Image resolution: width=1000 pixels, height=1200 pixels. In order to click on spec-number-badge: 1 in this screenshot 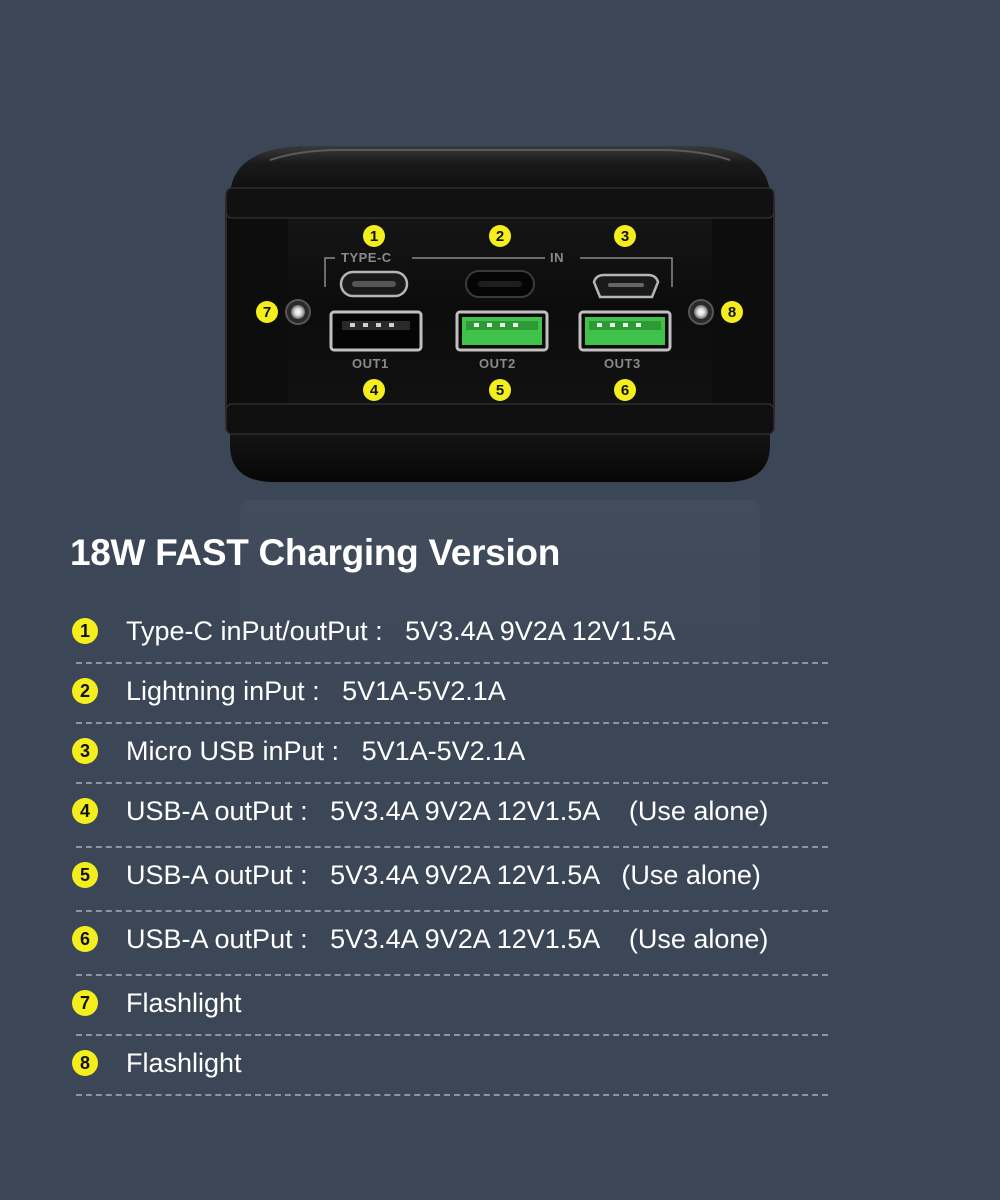, I will do `click(85, 631)`.